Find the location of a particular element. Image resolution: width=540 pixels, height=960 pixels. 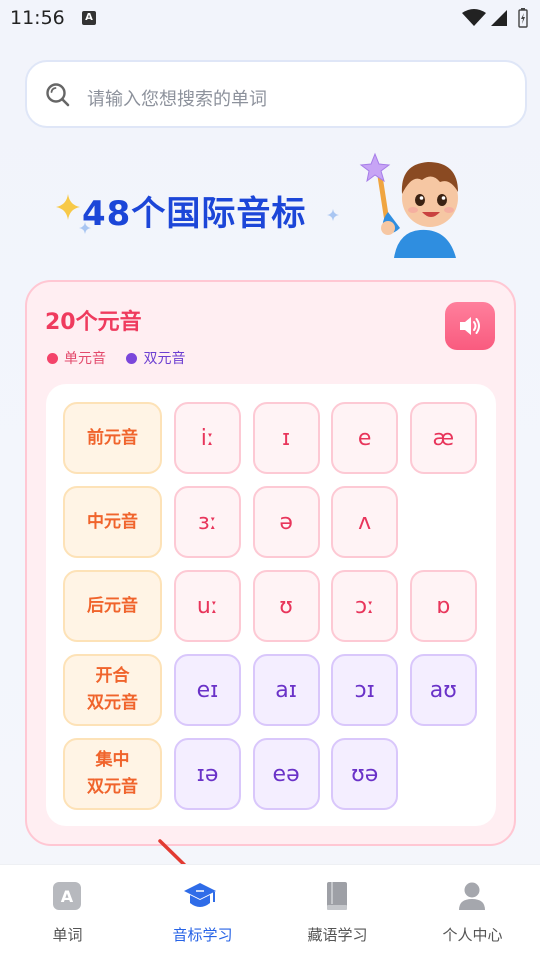

tab-phonetics: 音标学习 is located at coordinates (202, 912).